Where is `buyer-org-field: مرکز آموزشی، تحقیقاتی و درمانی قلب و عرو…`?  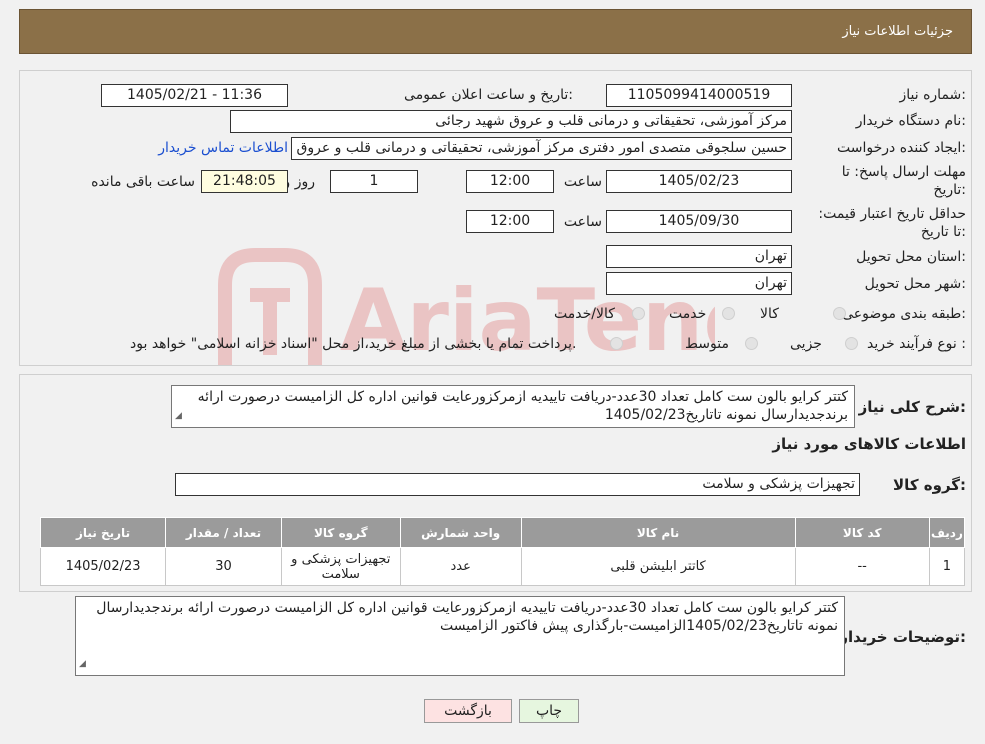 buyer-org-field: مرکز آموزشی، تحقیقاتی و درمانی قلب و عرو… is located at coordinates (511, 121).